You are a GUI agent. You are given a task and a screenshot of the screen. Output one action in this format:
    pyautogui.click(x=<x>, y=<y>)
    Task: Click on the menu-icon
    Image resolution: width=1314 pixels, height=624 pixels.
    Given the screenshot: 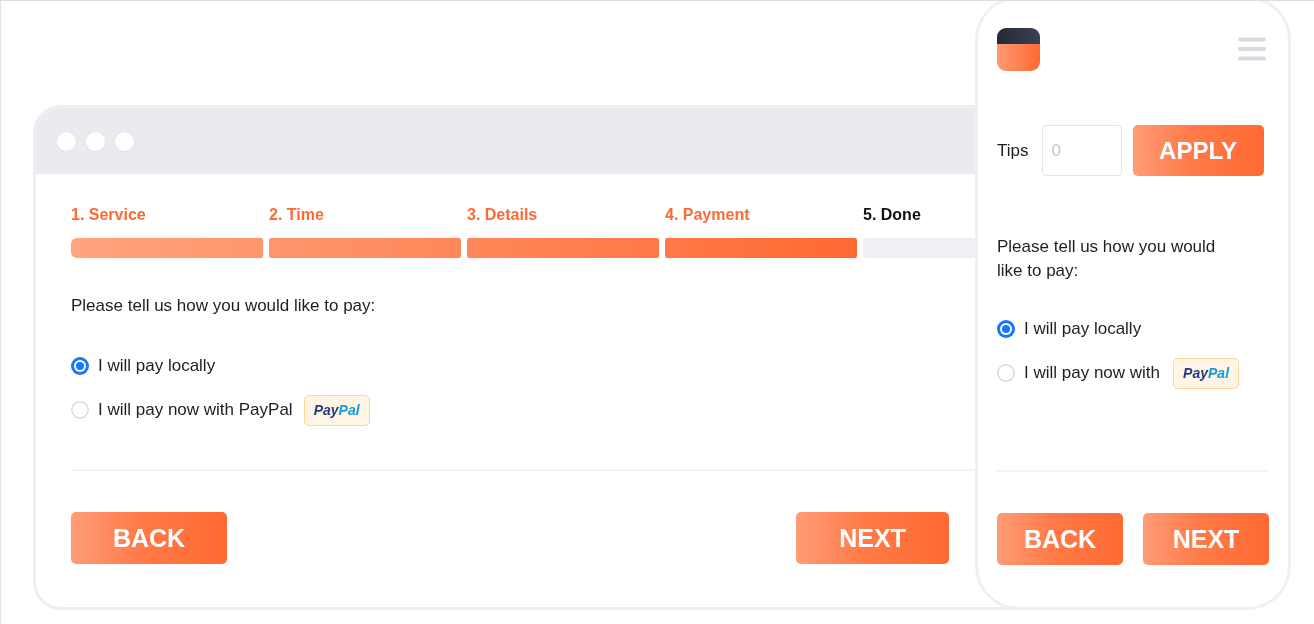 What is the action you would take?
    pyautogui.click(x=1252, y=49)
    